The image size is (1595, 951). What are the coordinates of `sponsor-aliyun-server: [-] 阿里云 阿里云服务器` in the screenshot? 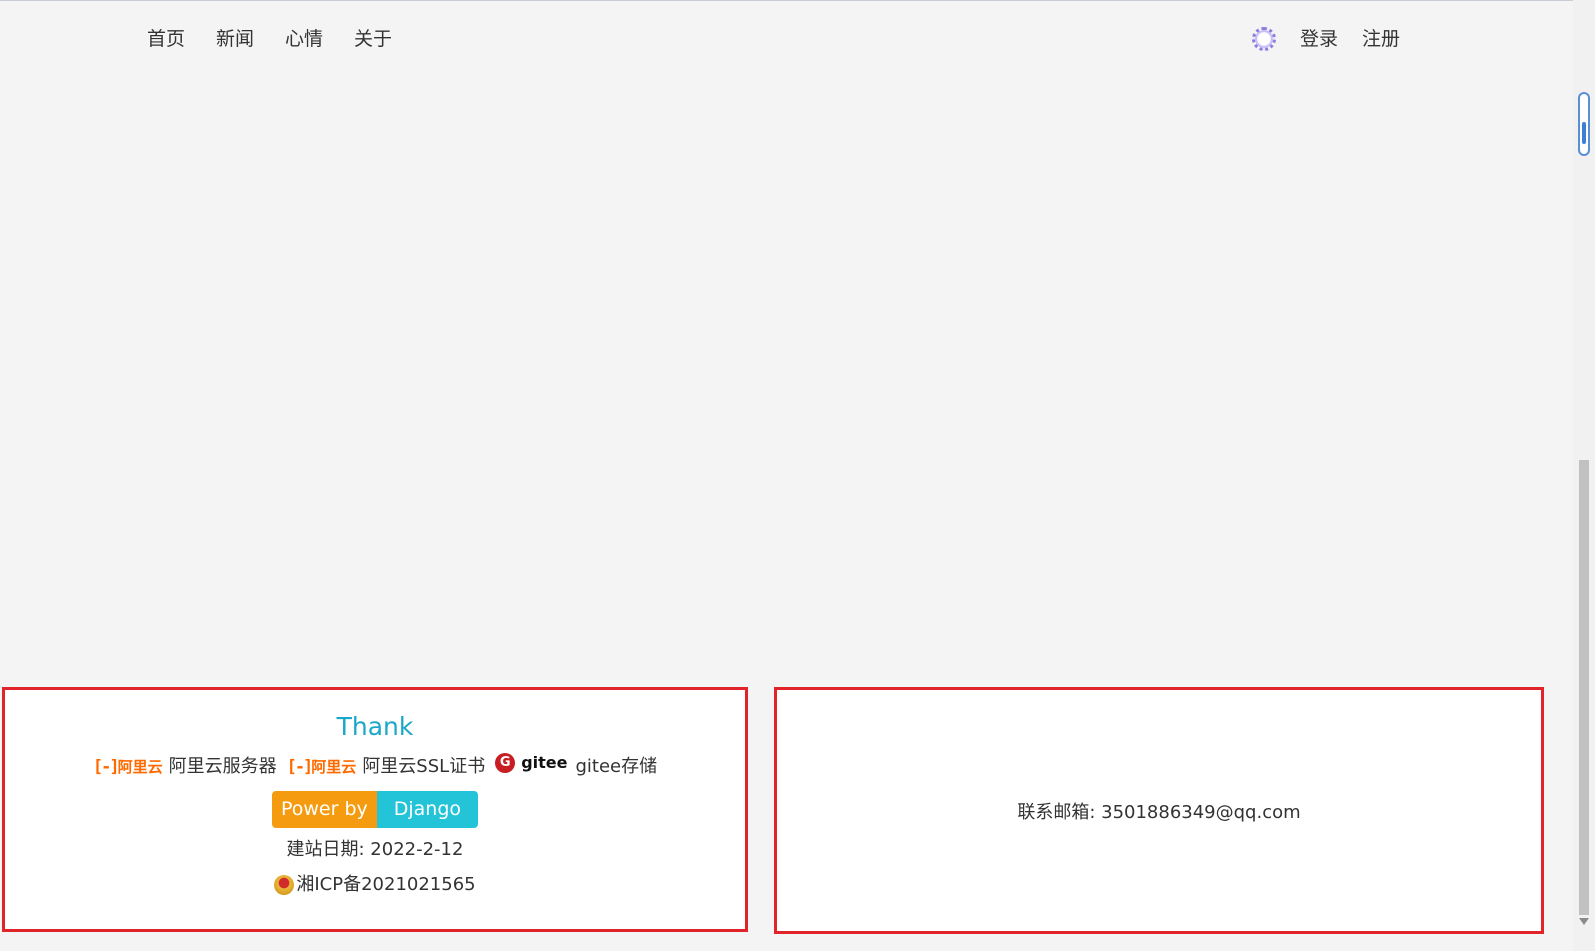 It's located at (185, 767).